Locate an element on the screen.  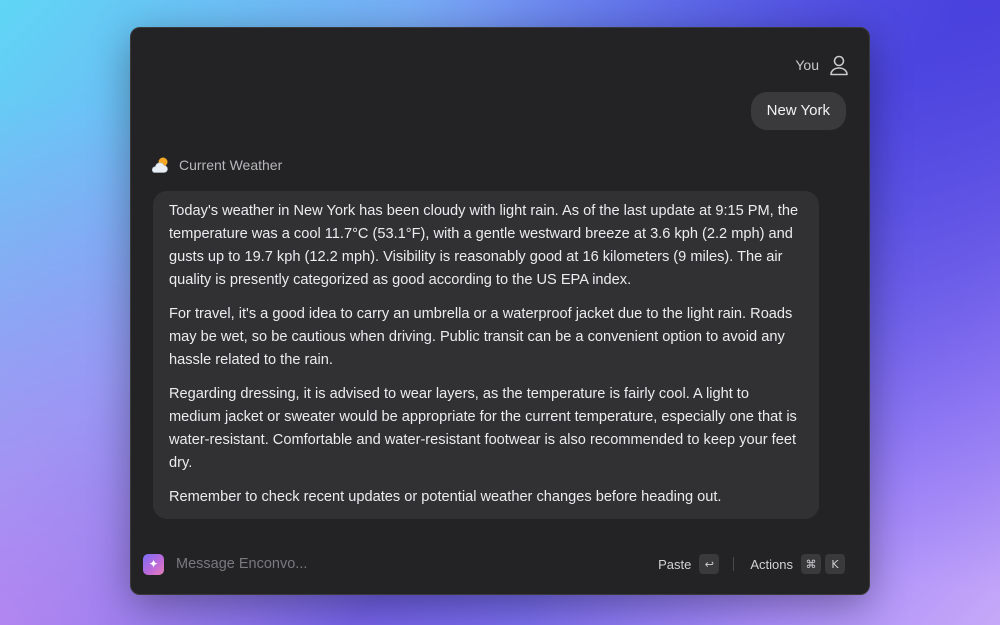
user-message-bubble: New York is located at coordinates (798, 111).